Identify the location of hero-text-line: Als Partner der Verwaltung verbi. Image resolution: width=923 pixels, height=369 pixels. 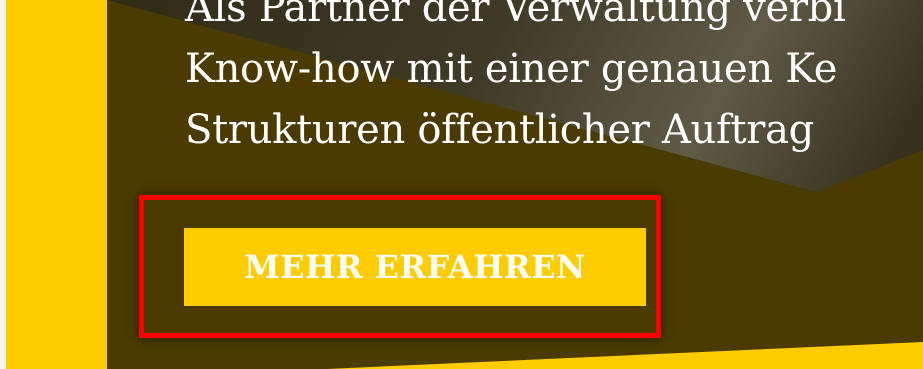
(515, 15).